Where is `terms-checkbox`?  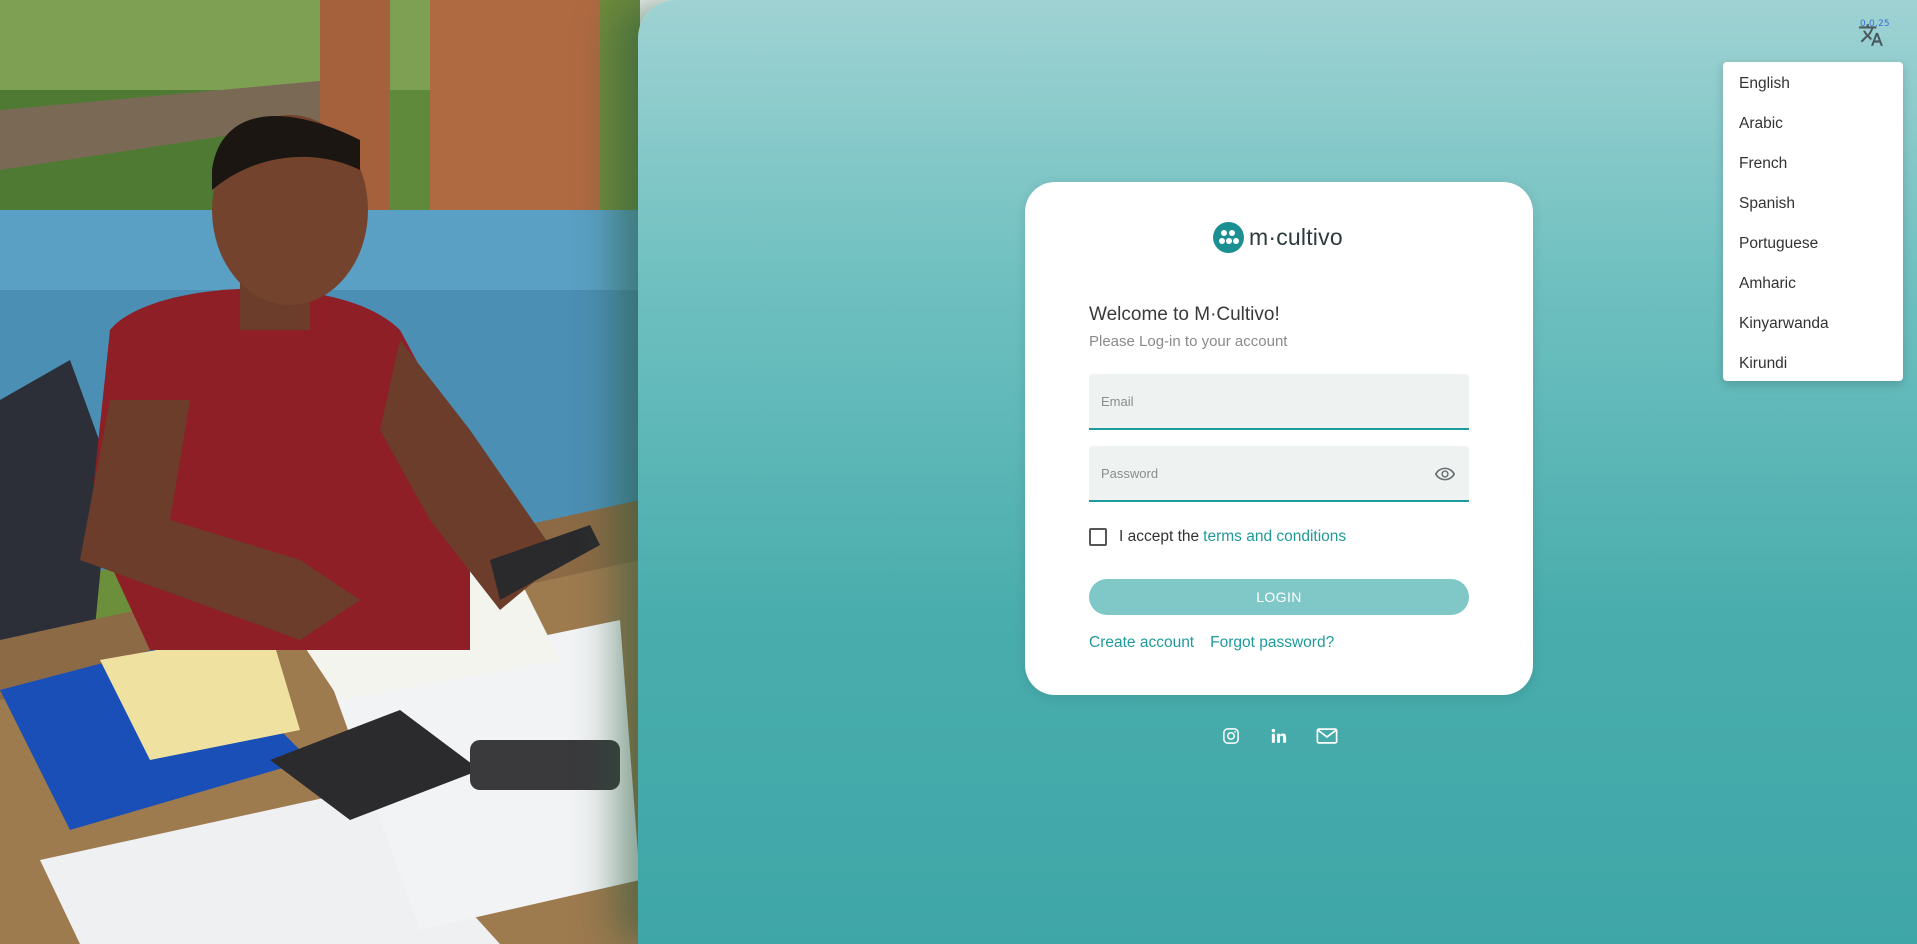
terms-checkbox is located at coordinates (1098, 537).